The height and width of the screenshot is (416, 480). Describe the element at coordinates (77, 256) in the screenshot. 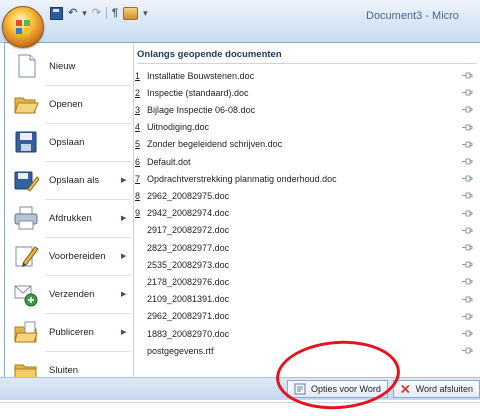

I see `menu-item-label: Voorbereiden` at that location.